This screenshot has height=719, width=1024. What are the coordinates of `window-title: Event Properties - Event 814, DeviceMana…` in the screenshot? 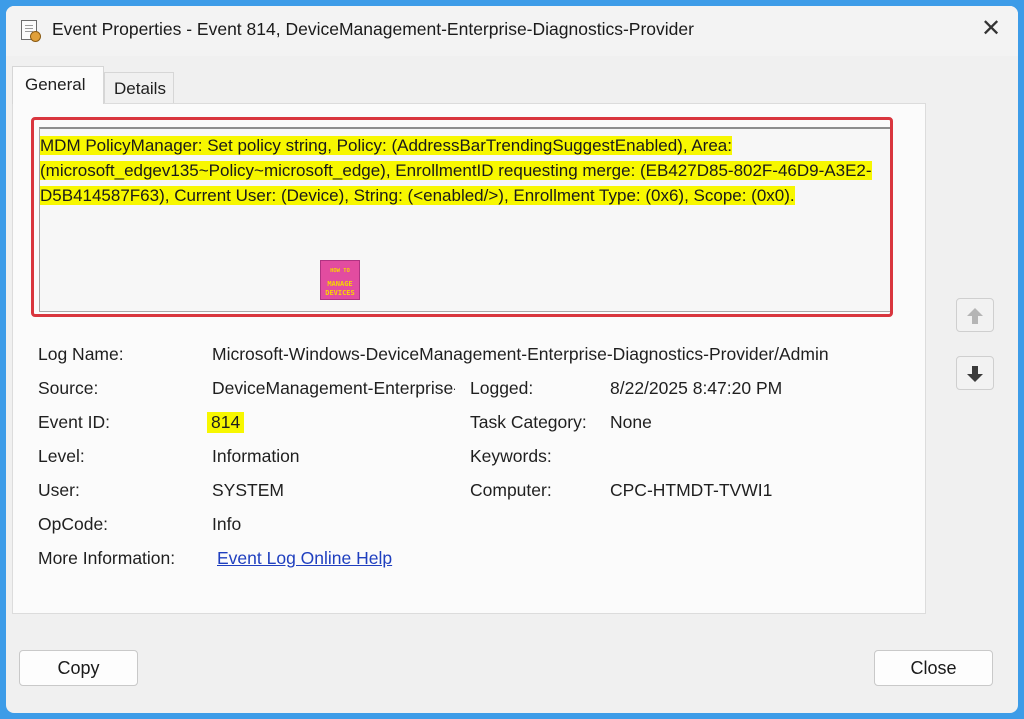 It's located at (373, 29).